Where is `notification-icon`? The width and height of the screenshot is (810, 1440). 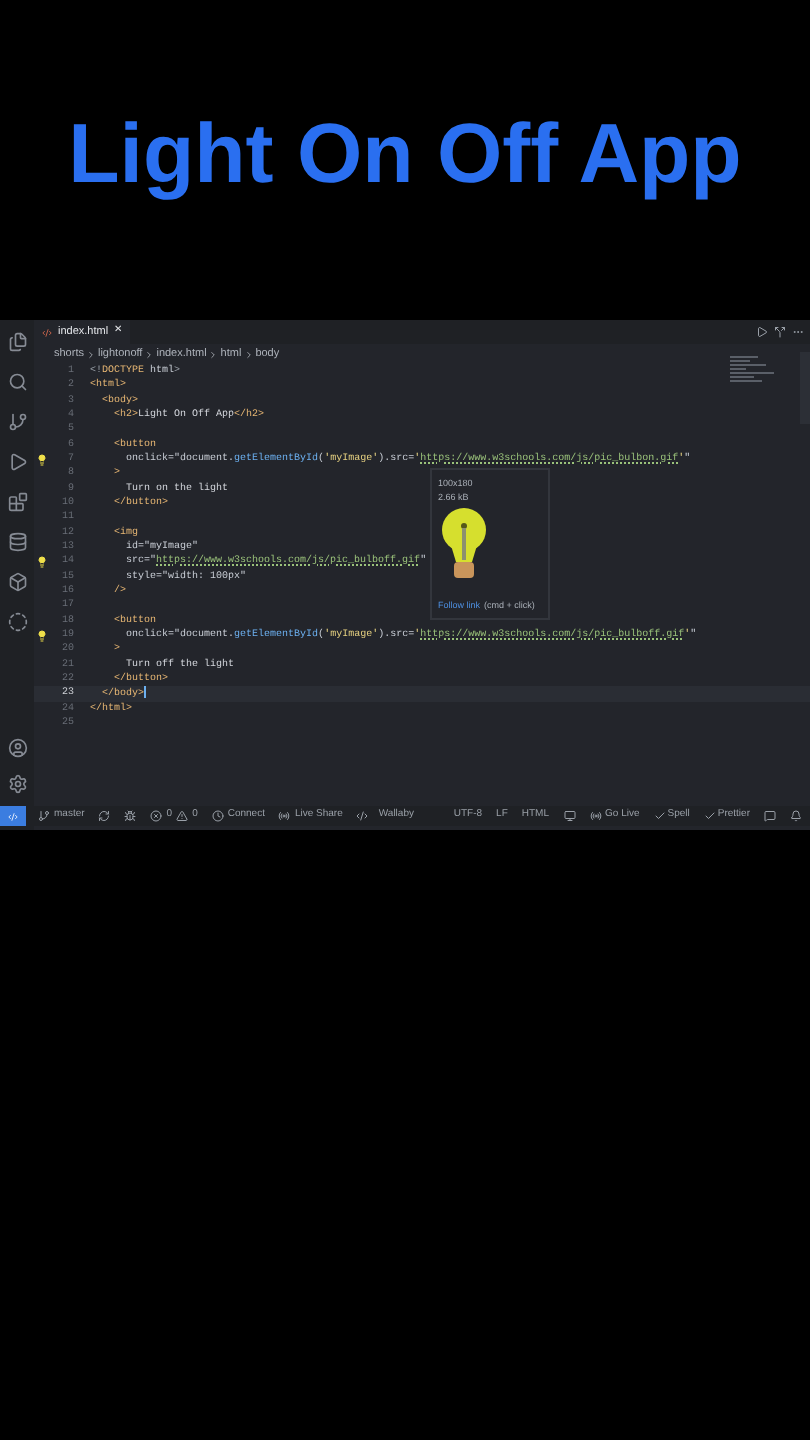
notification-icon is located at coordinates (796, 816).